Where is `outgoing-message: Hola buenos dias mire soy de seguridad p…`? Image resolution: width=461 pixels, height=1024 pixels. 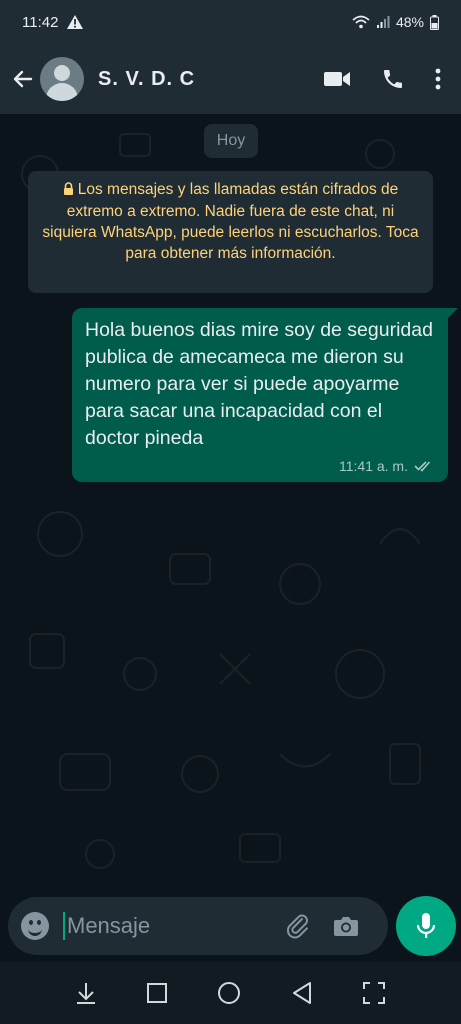 outgoing-message: Hola buenos dias mire soy de seguridad p… is located at coordinates (265, 395).